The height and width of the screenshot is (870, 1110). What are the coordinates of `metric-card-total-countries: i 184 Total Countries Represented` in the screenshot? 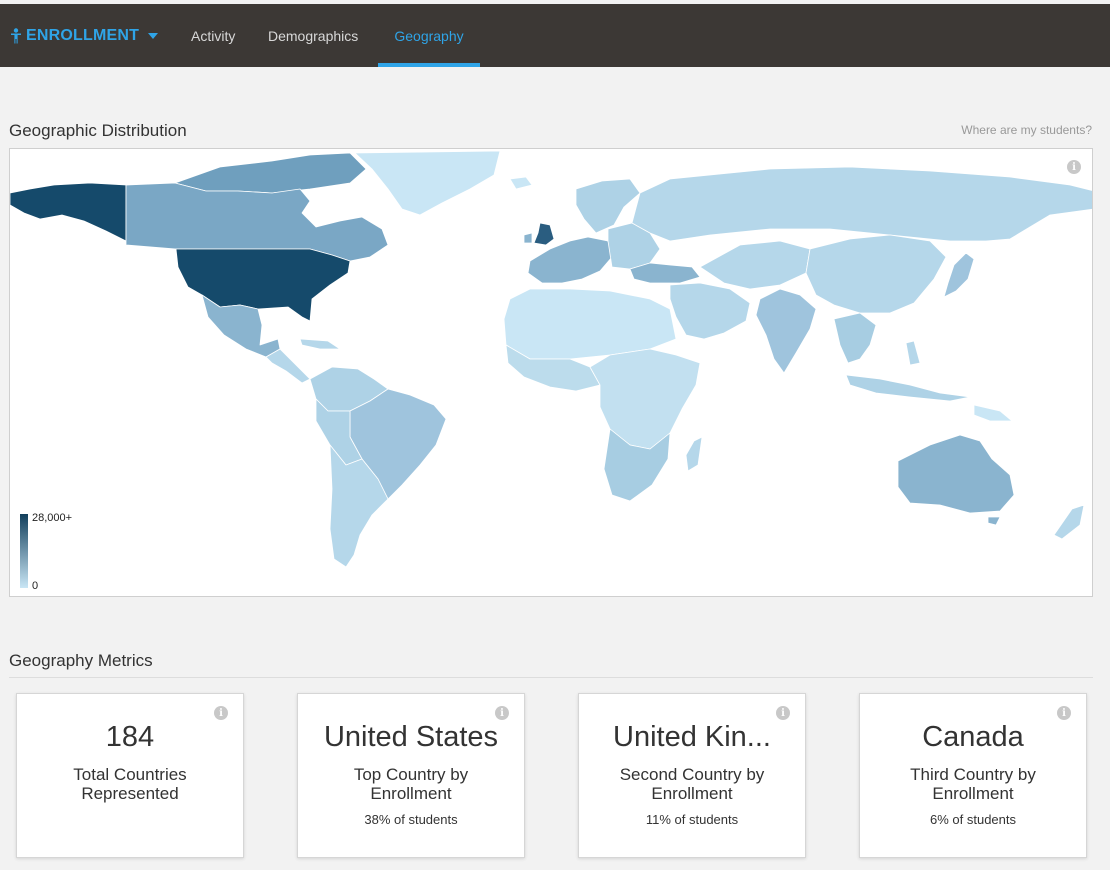 It's located at (130, 775).